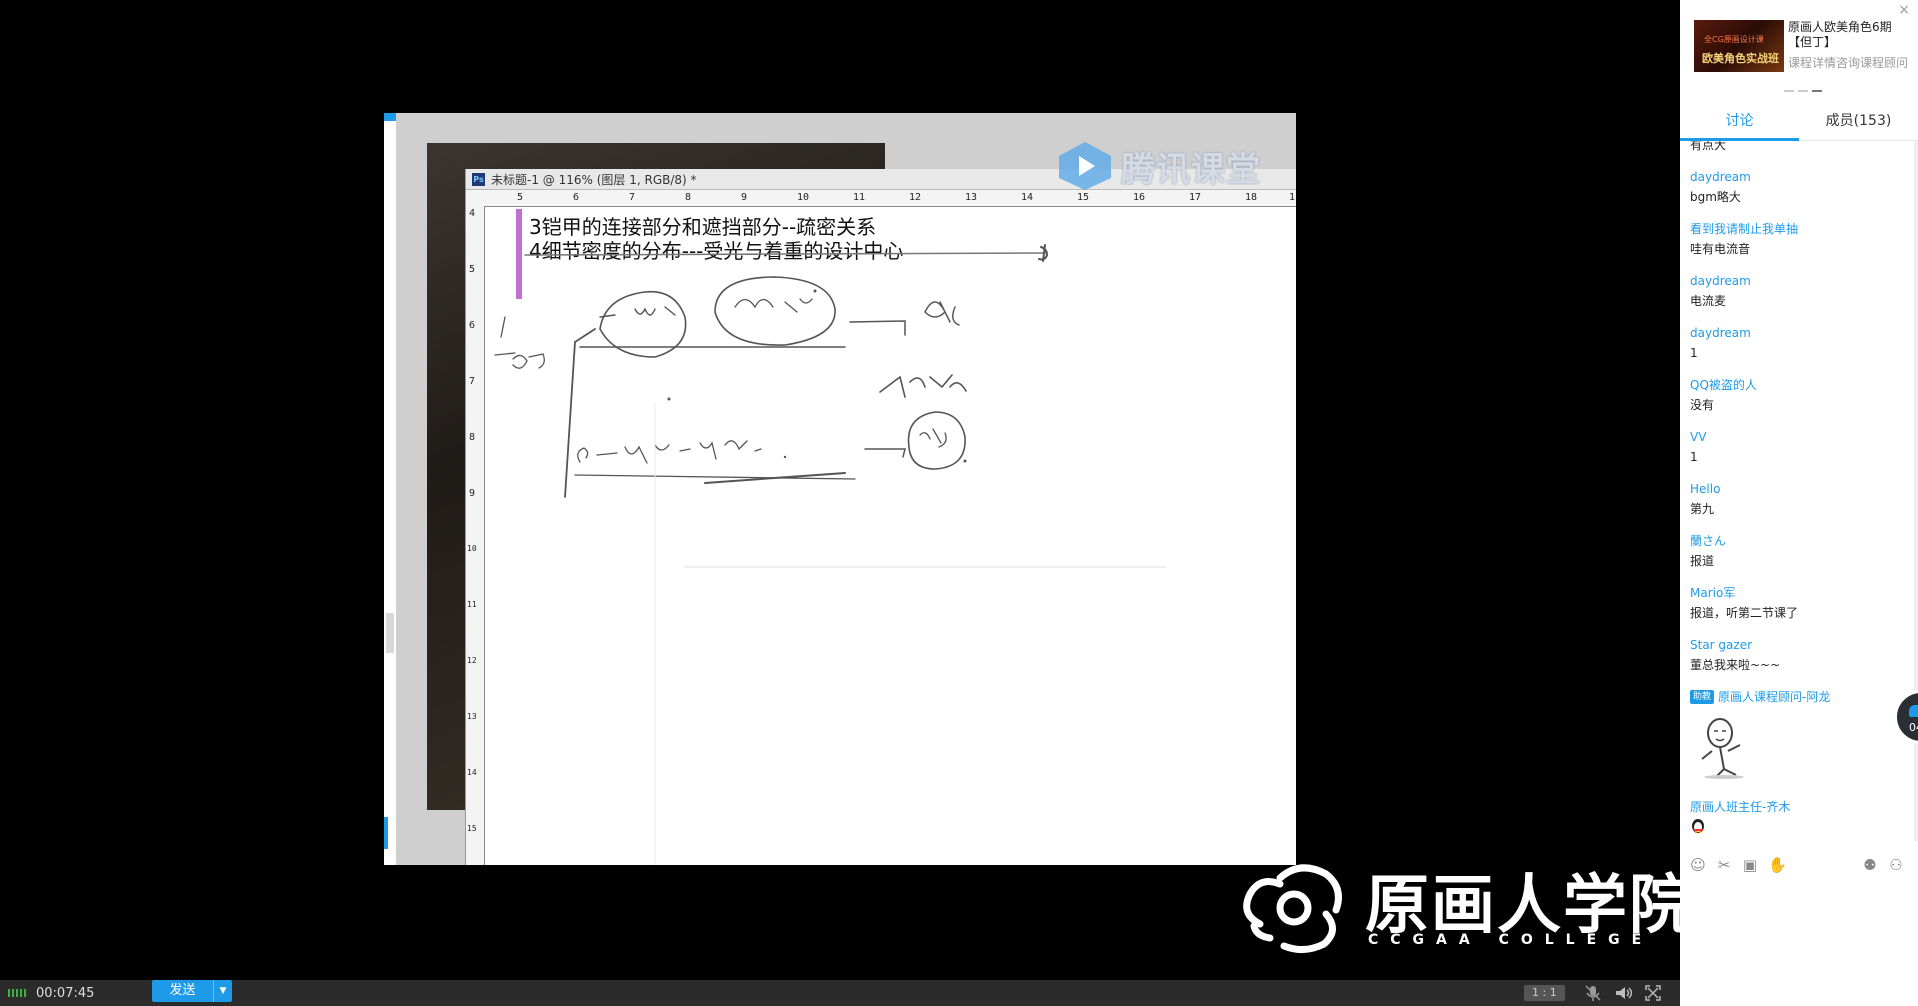  Describe the element at coordinates (390, 117) in the screenshot. I see `left-strip-top-accent` at that location.